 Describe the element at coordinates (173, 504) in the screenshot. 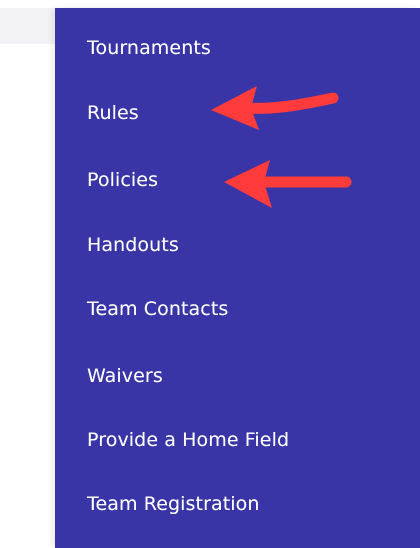

I see `menu-item-team-registration: Team Registration` at that location.